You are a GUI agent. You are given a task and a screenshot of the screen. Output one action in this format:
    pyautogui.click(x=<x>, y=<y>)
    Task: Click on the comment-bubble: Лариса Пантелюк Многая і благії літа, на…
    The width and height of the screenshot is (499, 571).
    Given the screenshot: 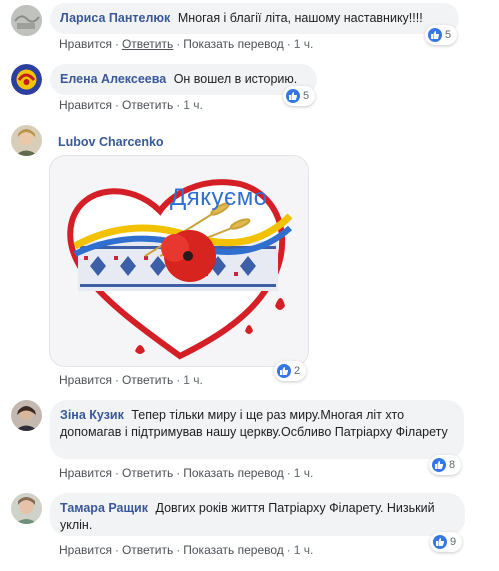 What is the action you would take?
    pyautogui.click(x=254, y=18)
    